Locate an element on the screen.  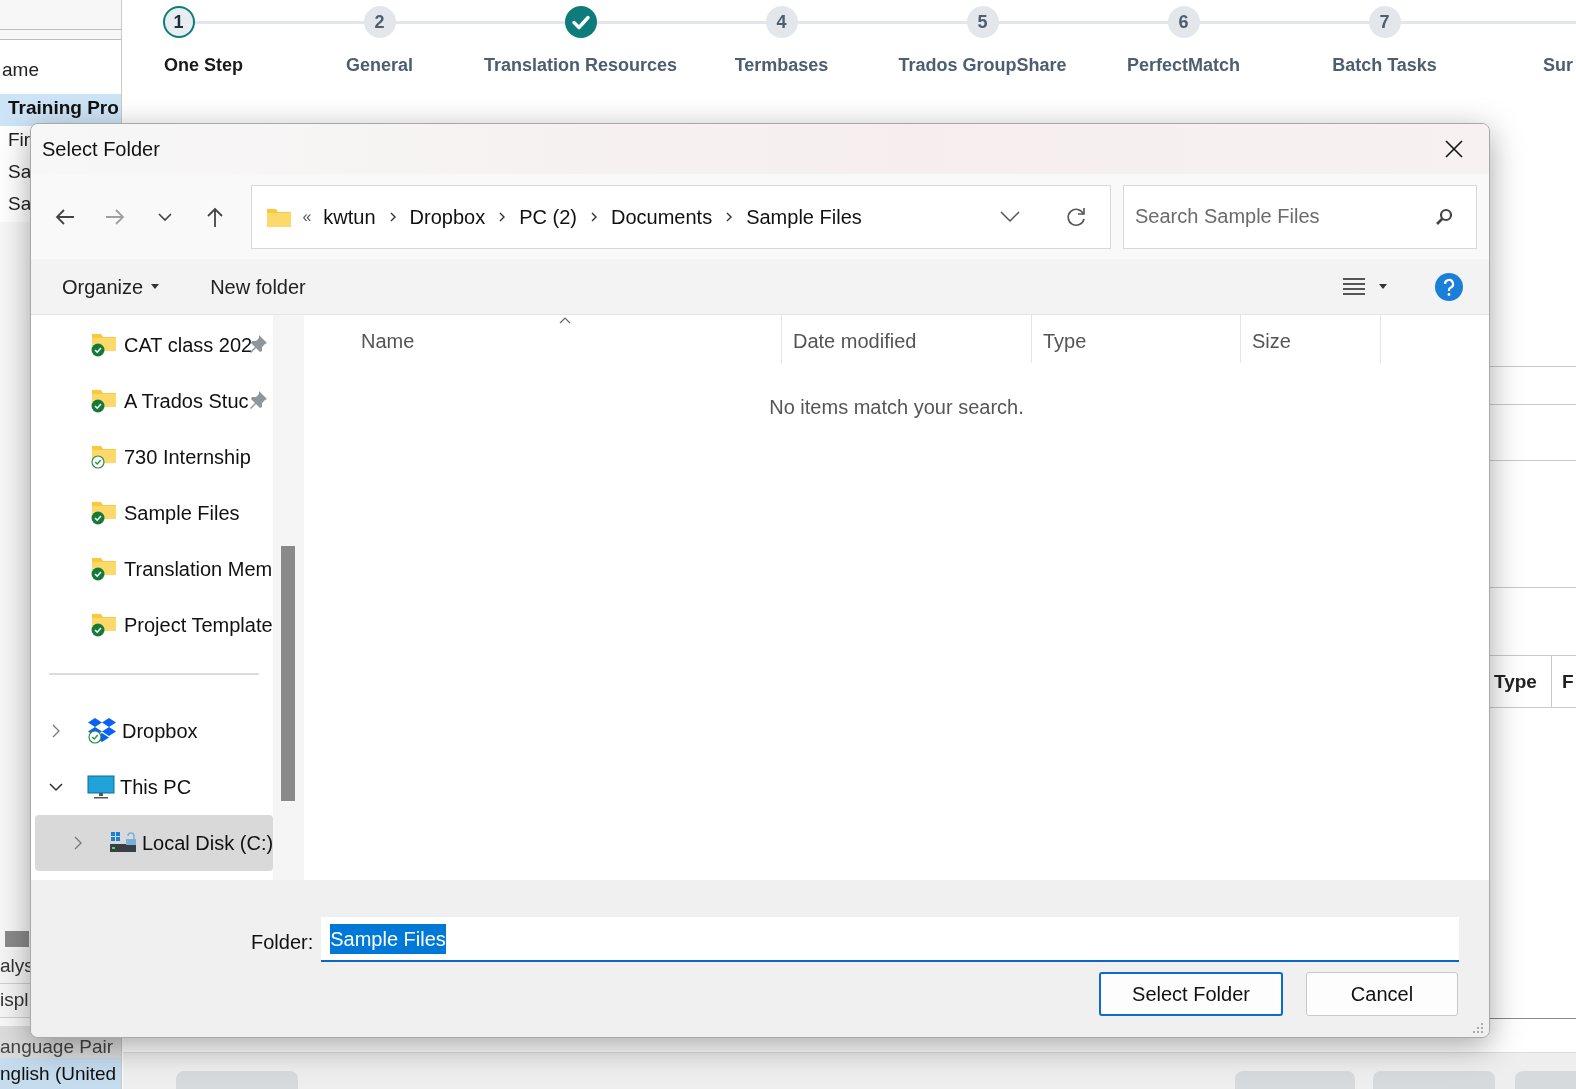
step-label: One Step is located at coordinates (203, 65).